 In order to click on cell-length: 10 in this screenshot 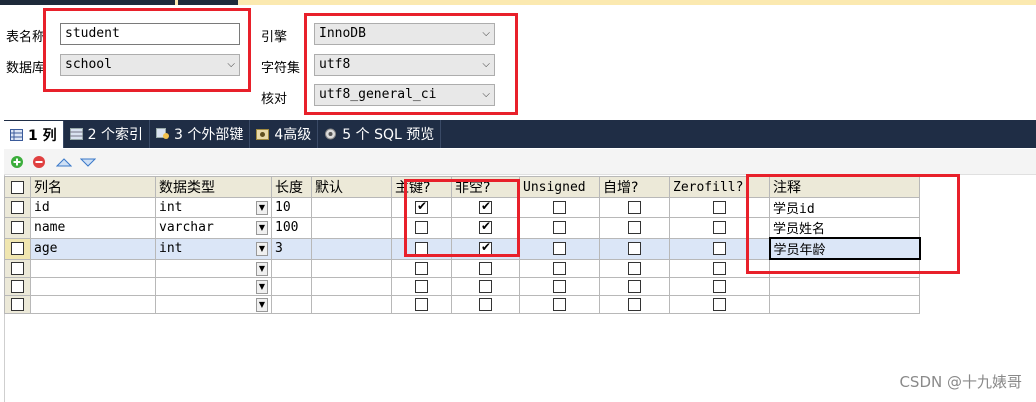, I will do `click(291, 207)`.